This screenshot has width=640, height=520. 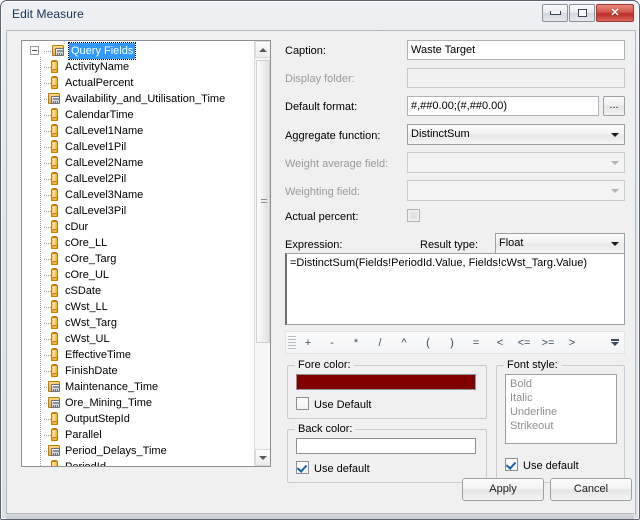 What do you see at coordinates (386, 446) in the screenshot?
I see `back-color-swatch` at bounding box center [386, 446].